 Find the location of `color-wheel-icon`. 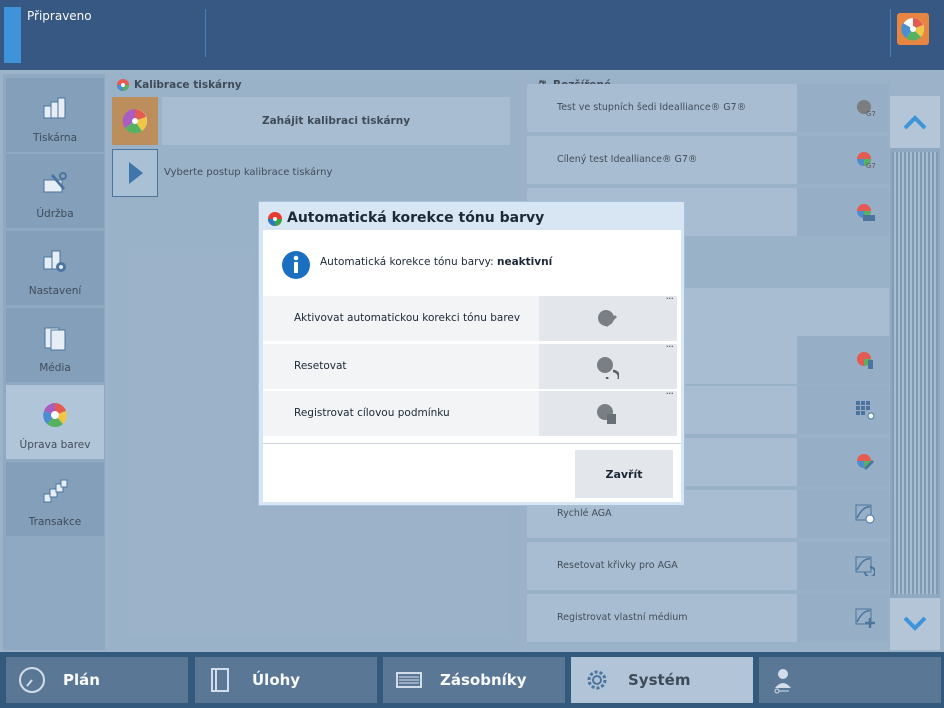

color-wheel-icon is located at coordinates (275, 219).